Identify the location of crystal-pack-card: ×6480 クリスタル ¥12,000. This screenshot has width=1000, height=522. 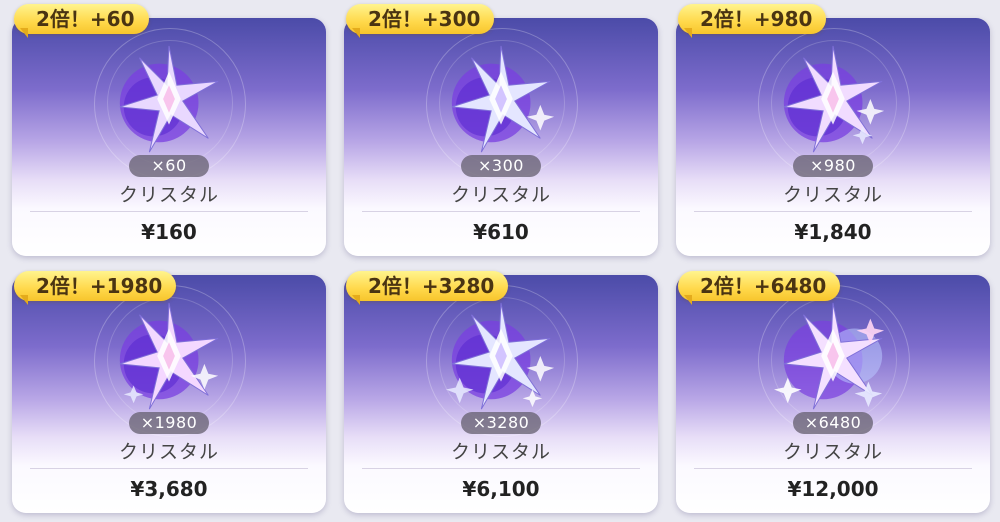
(833, 394).